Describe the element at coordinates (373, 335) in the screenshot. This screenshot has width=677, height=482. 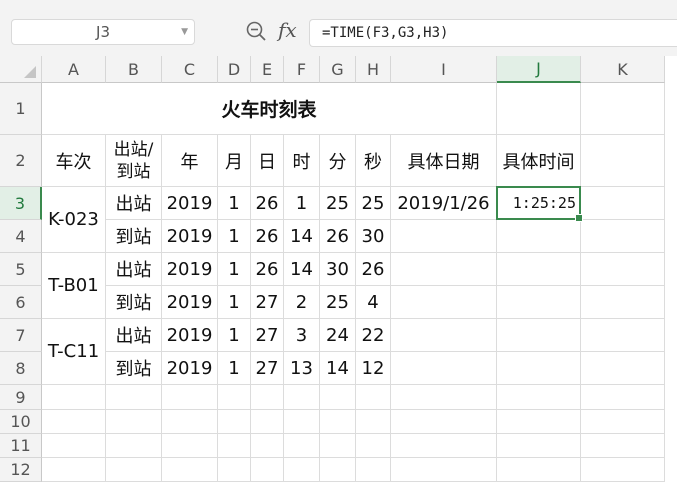
I see `cell-second: 22` at that location.